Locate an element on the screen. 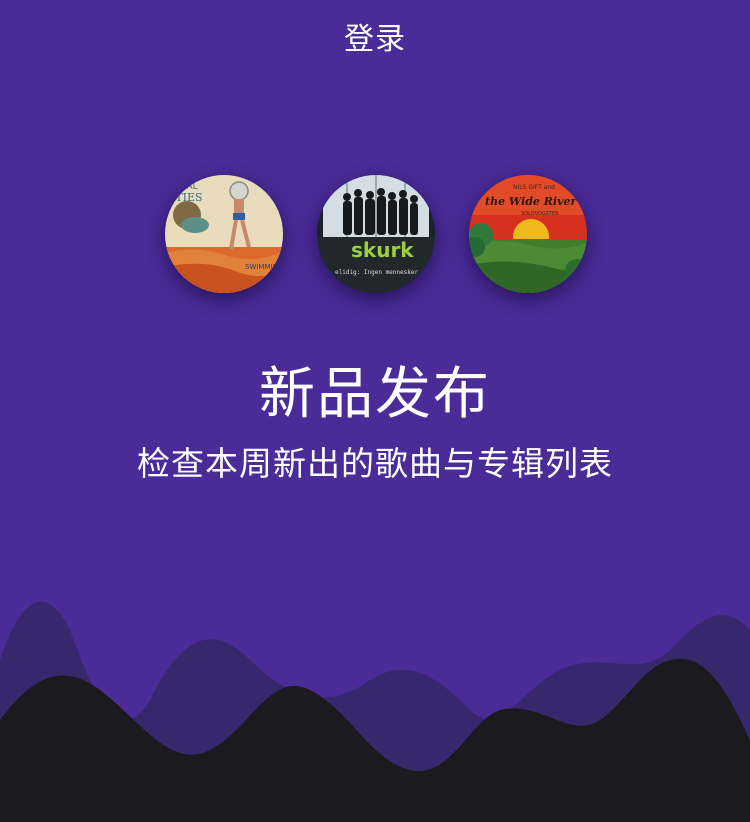  album-cover-1-art: ITAL ITIES SWIMMIN is located at coordinates (224, 234).